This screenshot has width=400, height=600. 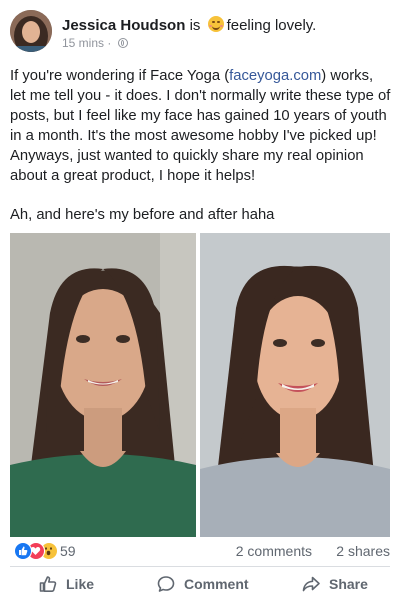 I want to click on globe-icon, so click(x=122, y=43).